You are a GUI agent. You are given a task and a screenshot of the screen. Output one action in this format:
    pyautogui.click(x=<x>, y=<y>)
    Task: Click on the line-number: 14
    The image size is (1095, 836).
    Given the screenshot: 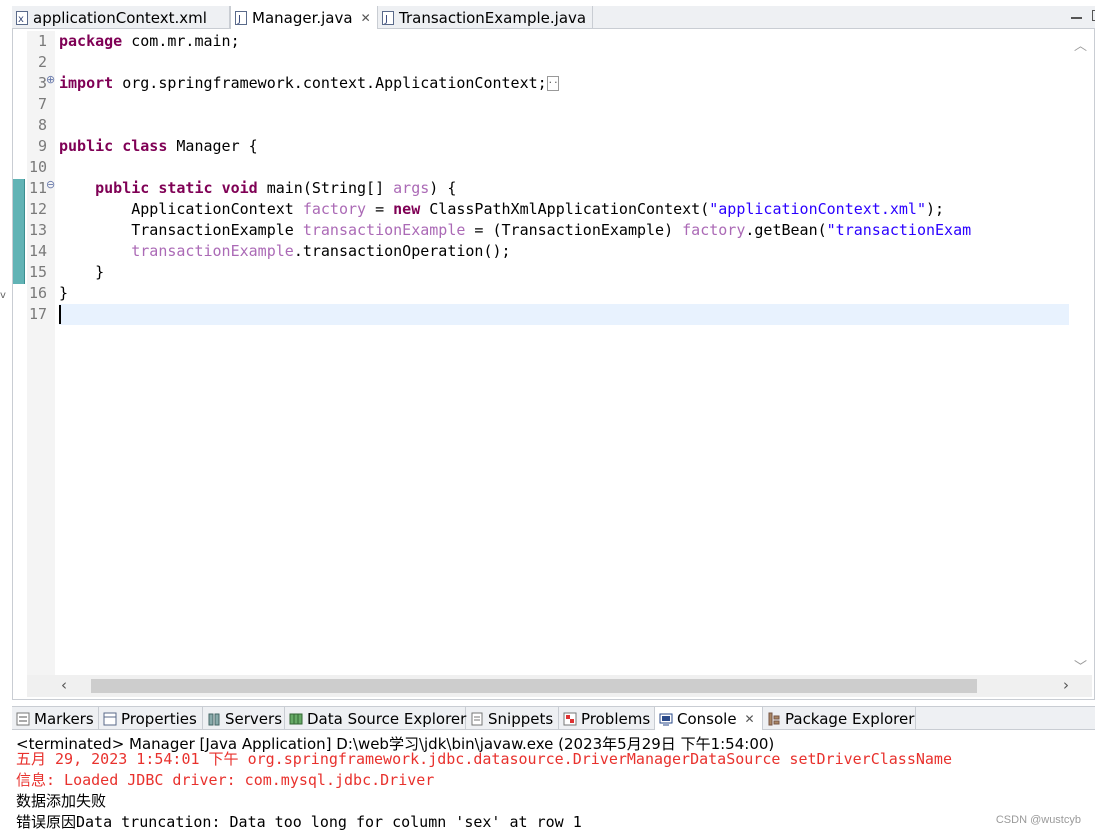 What is the action you would take?
    pyautogui.click(x=37, y=251)
    